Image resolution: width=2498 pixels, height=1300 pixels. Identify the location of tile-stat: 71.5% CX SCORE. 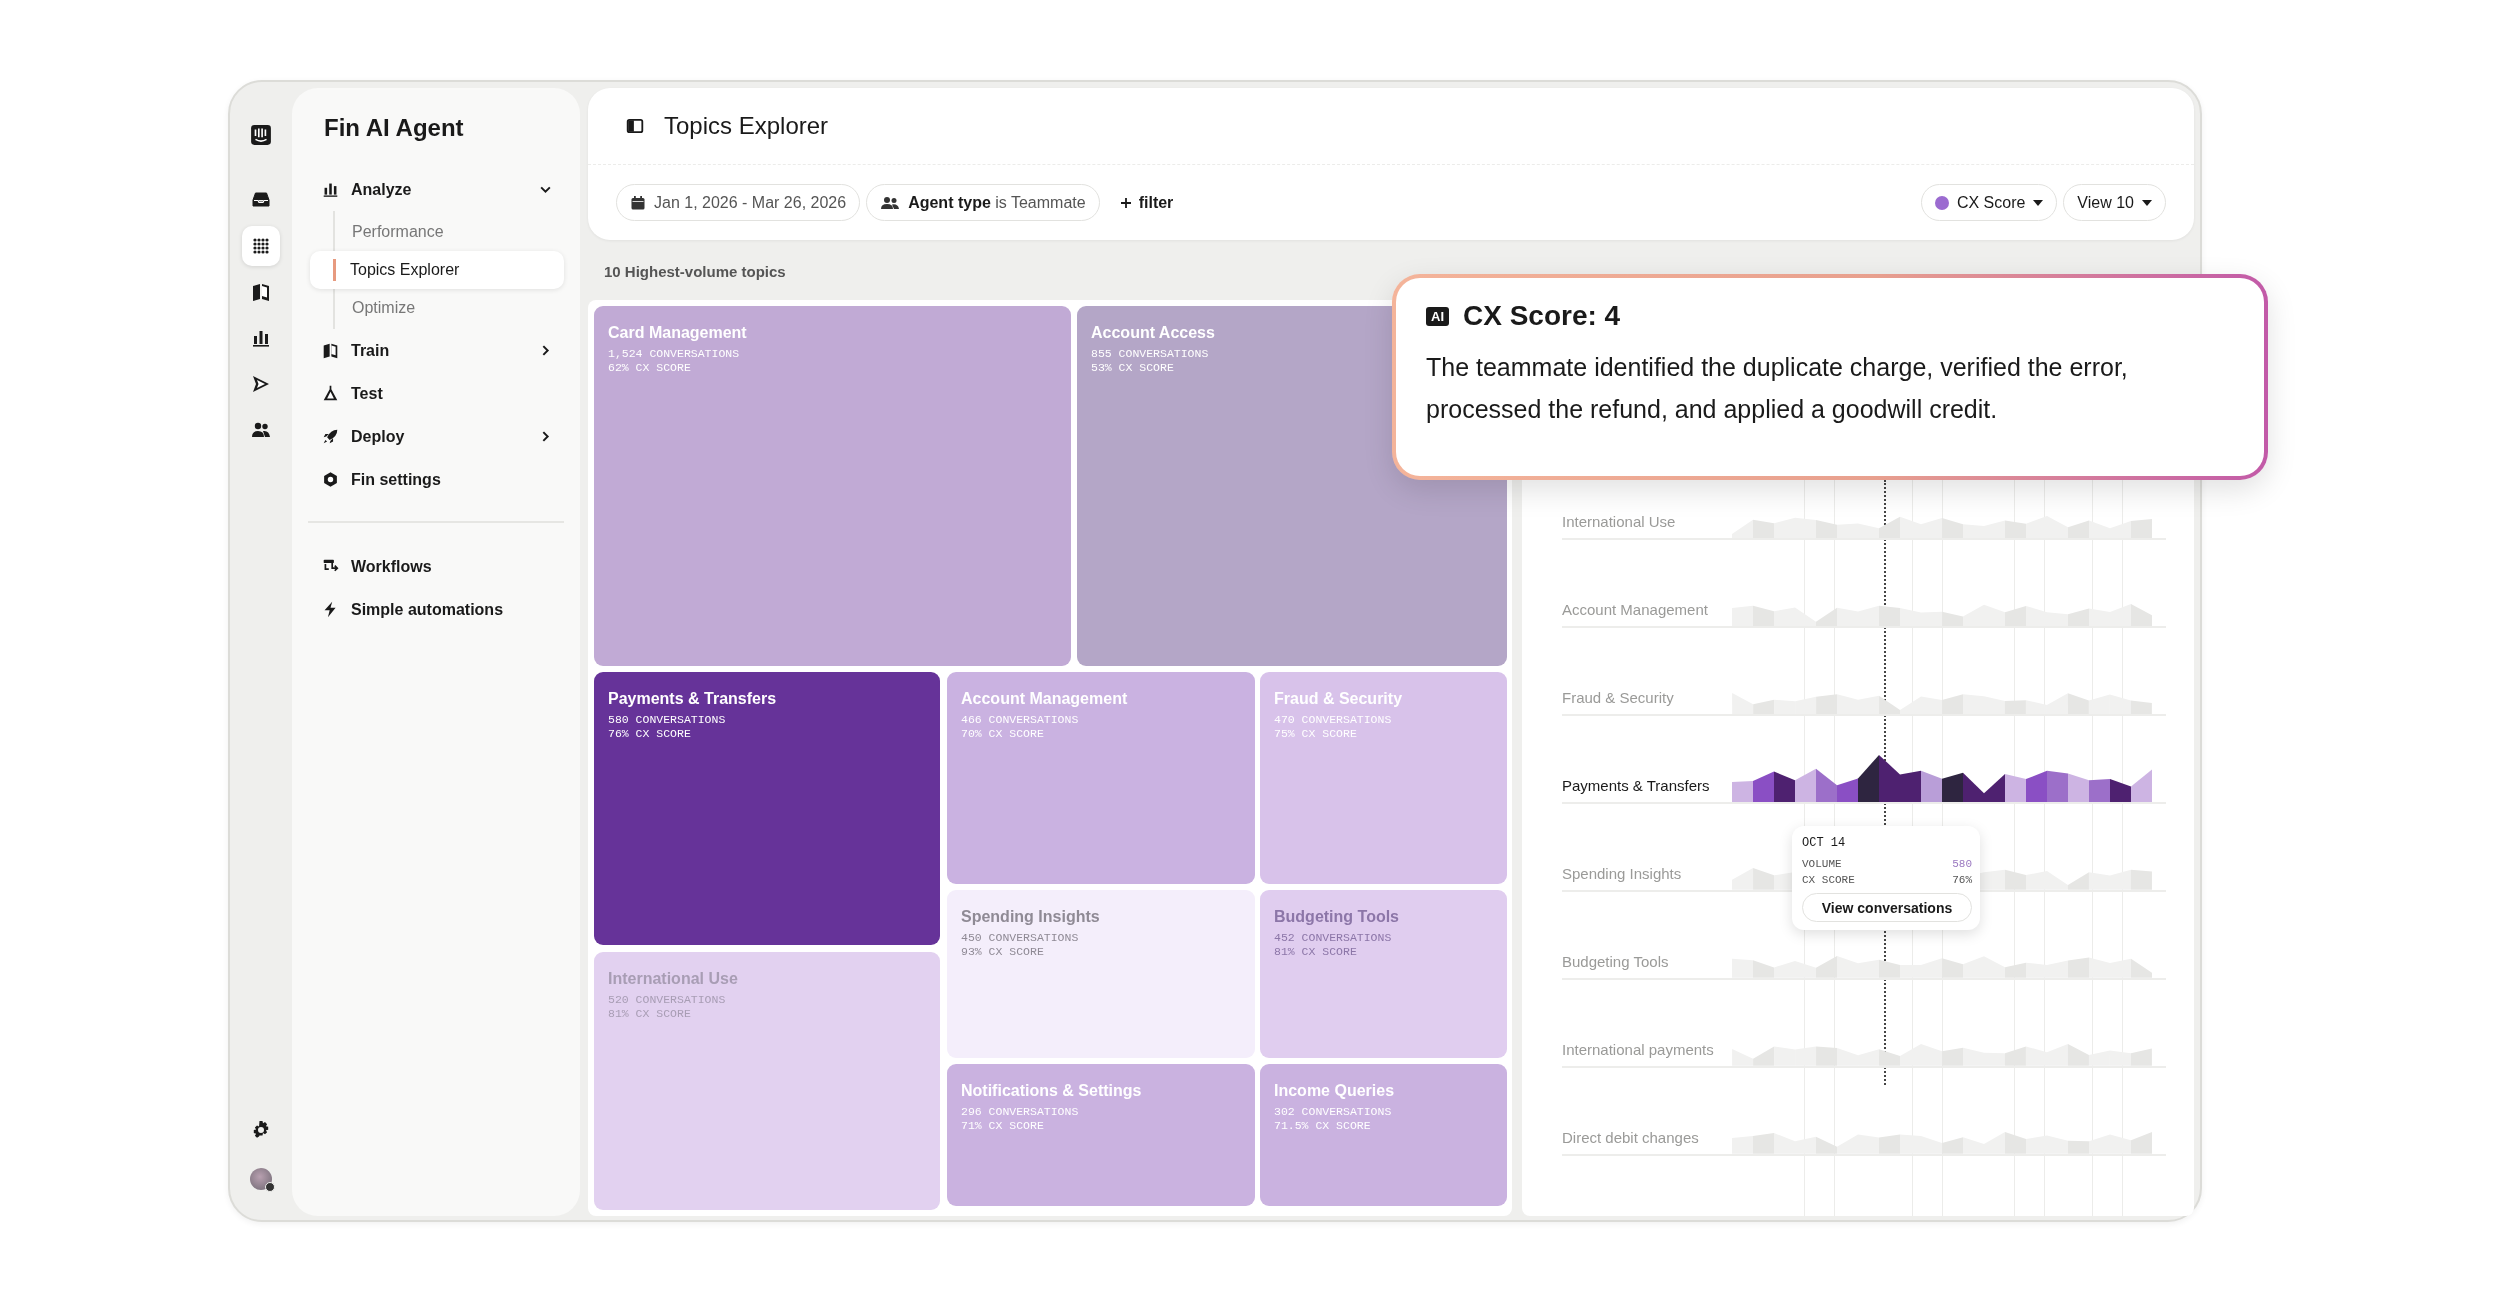
(1322, 1126).